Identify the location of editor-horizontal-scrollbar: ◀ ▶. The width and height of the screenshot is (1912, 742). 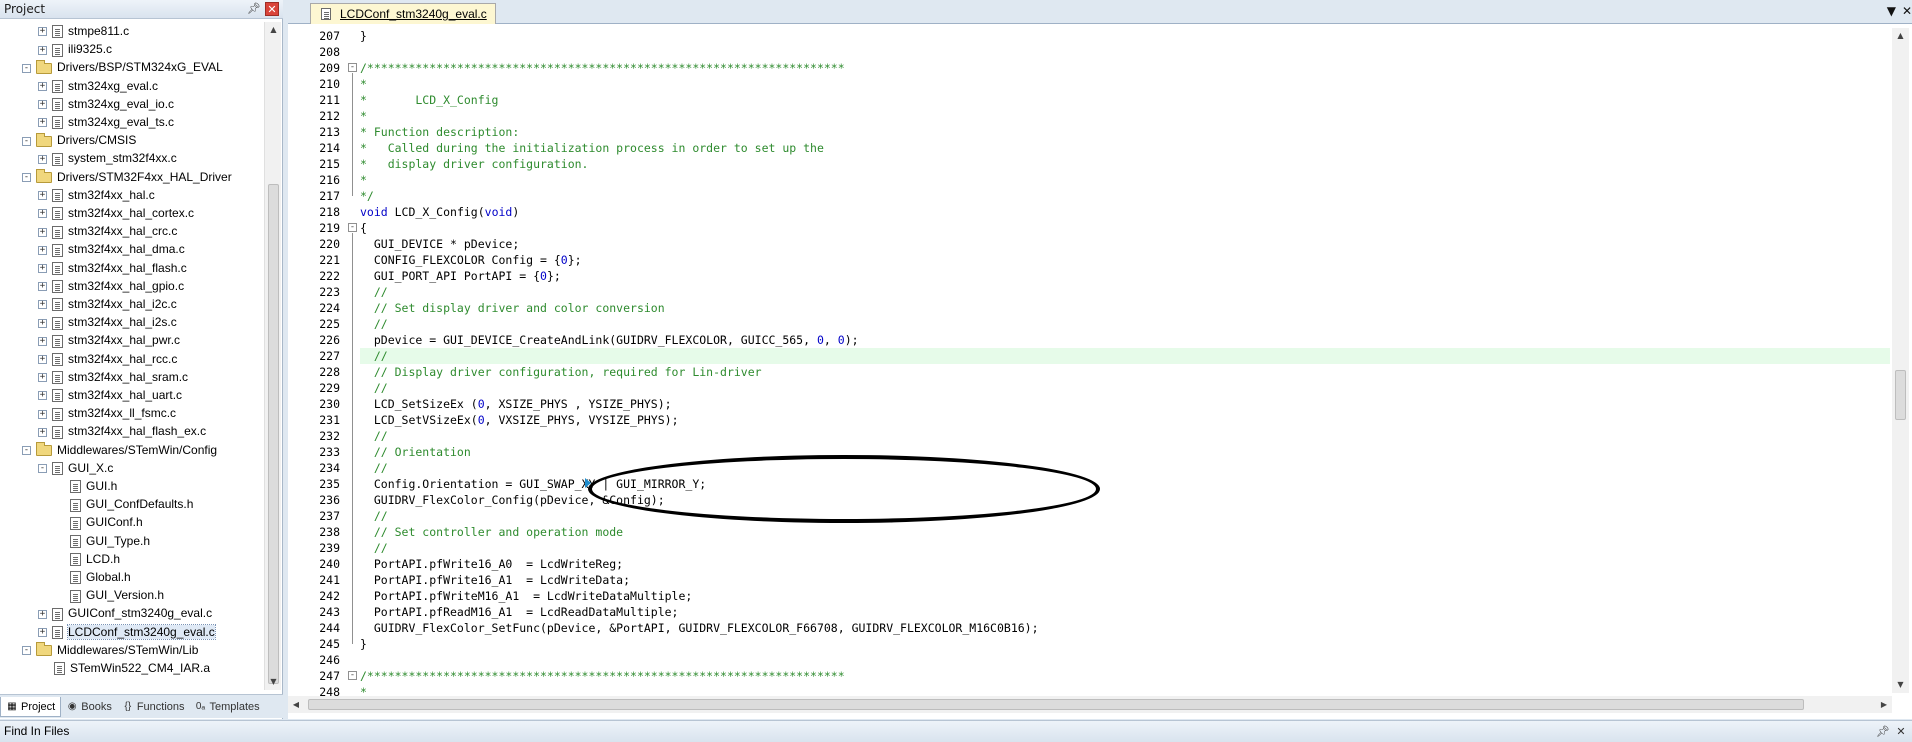
(1090, 704).